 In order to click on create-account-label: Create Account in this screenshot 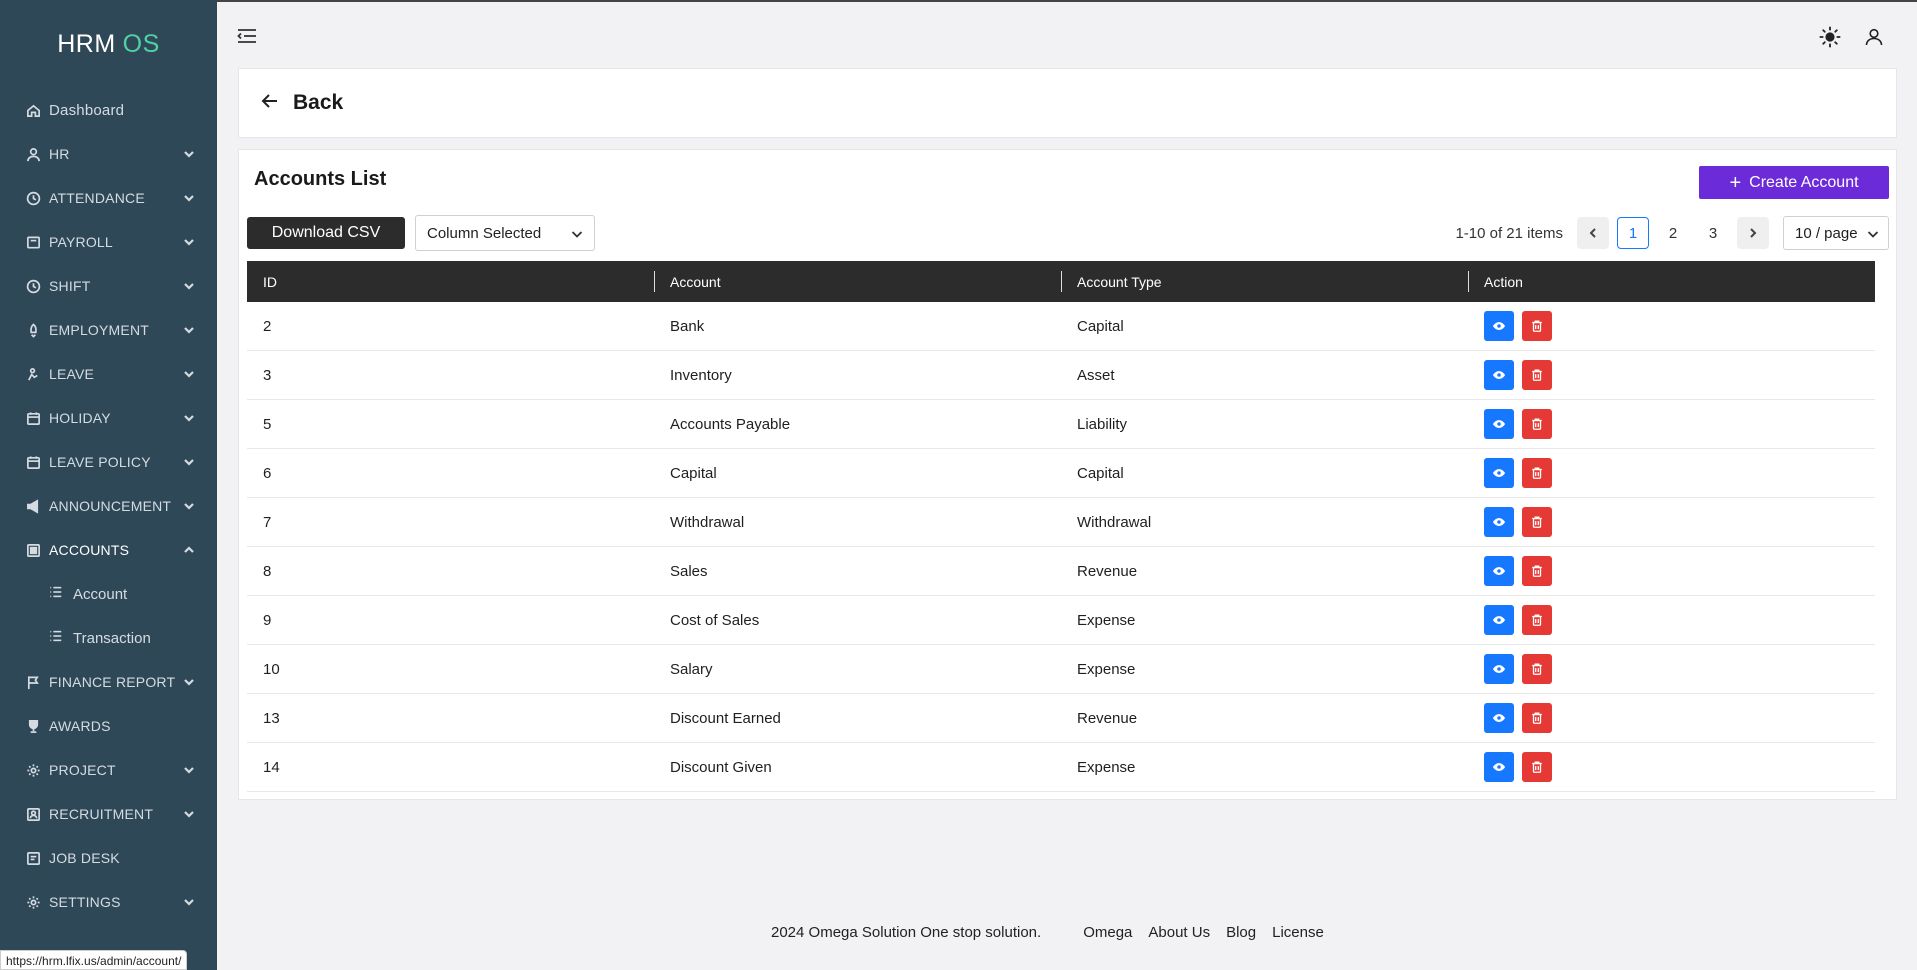, I will do `click(1804, 182)`.